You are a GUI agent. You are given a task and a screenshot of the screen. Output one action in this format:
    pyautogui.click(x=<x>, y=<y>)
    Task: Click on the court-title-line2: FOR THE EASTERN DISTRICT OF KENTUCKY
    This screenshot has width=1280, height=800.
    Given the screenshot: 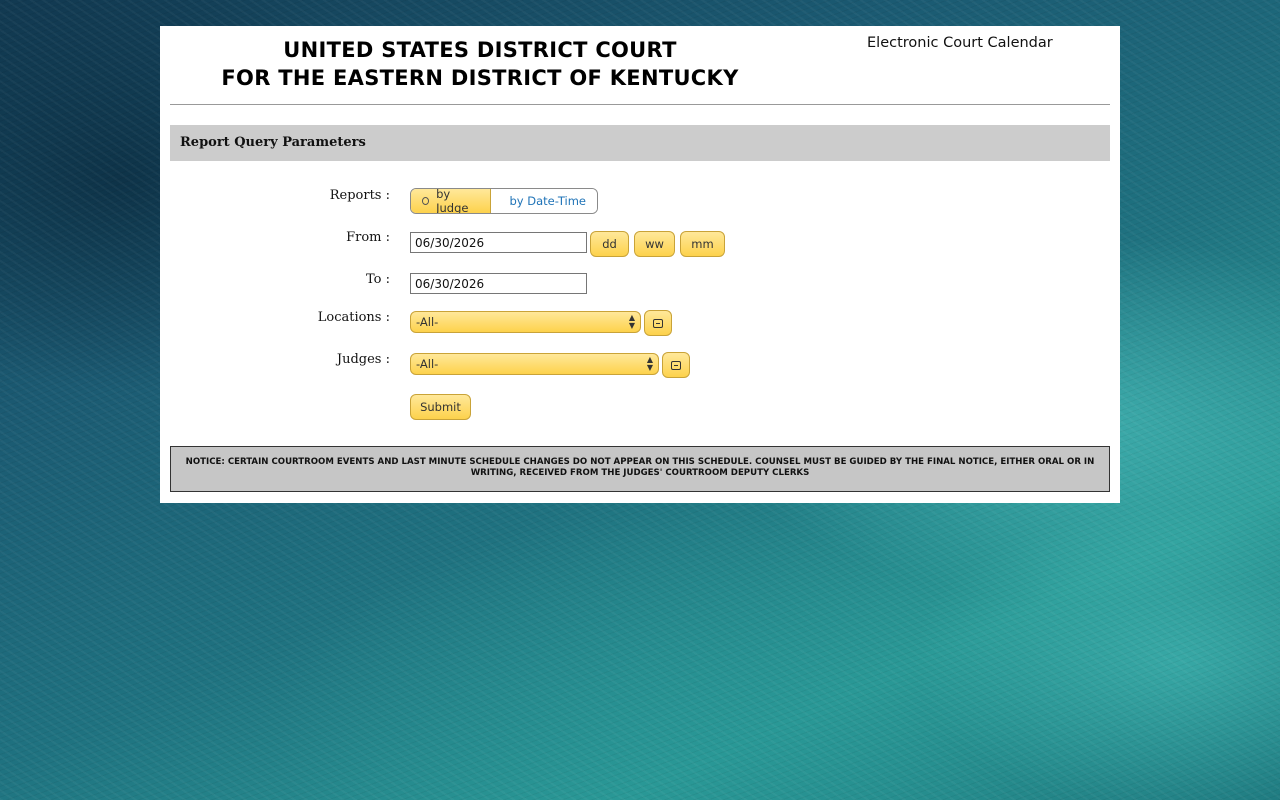 What is the action you would take?
    pyautogui.click(x=480, y=78)
    